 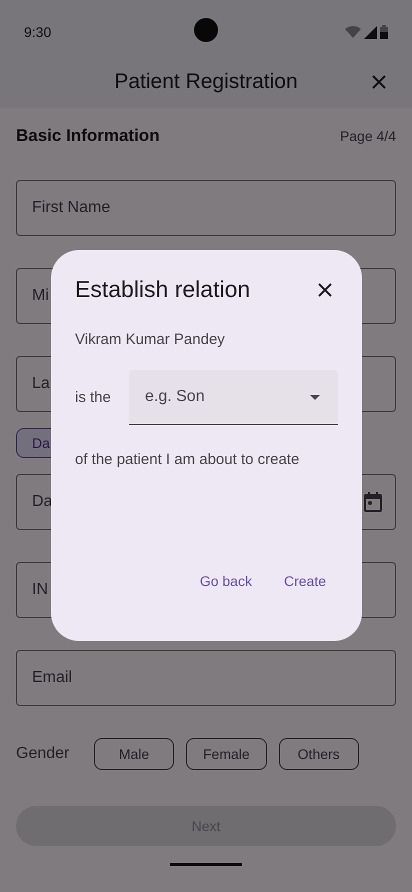 I want to click on input-field: First Name, so click(x=206, y=208).